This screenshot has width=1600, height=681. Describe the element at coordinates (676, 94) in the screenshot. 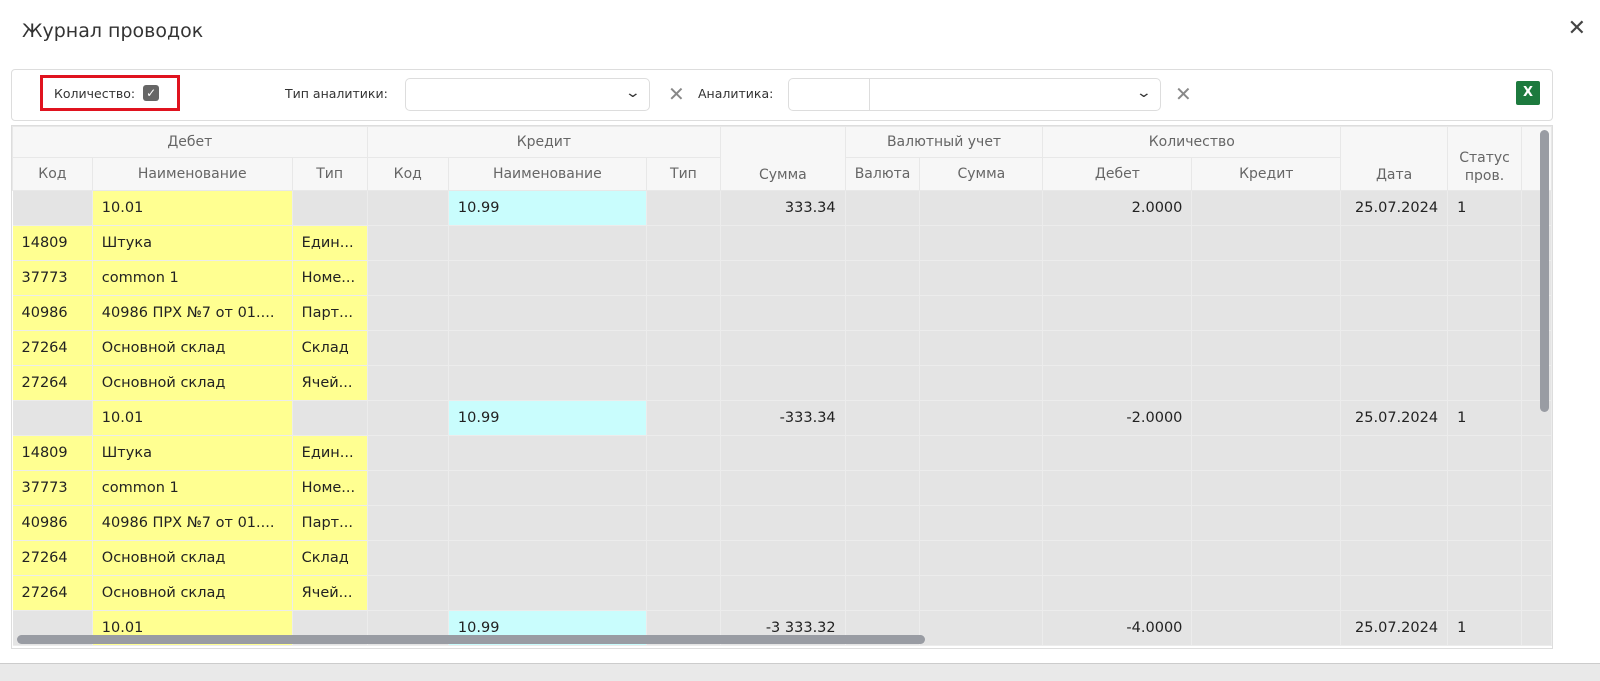

I see `clear-analytics-type-icon: ✕` at that location.